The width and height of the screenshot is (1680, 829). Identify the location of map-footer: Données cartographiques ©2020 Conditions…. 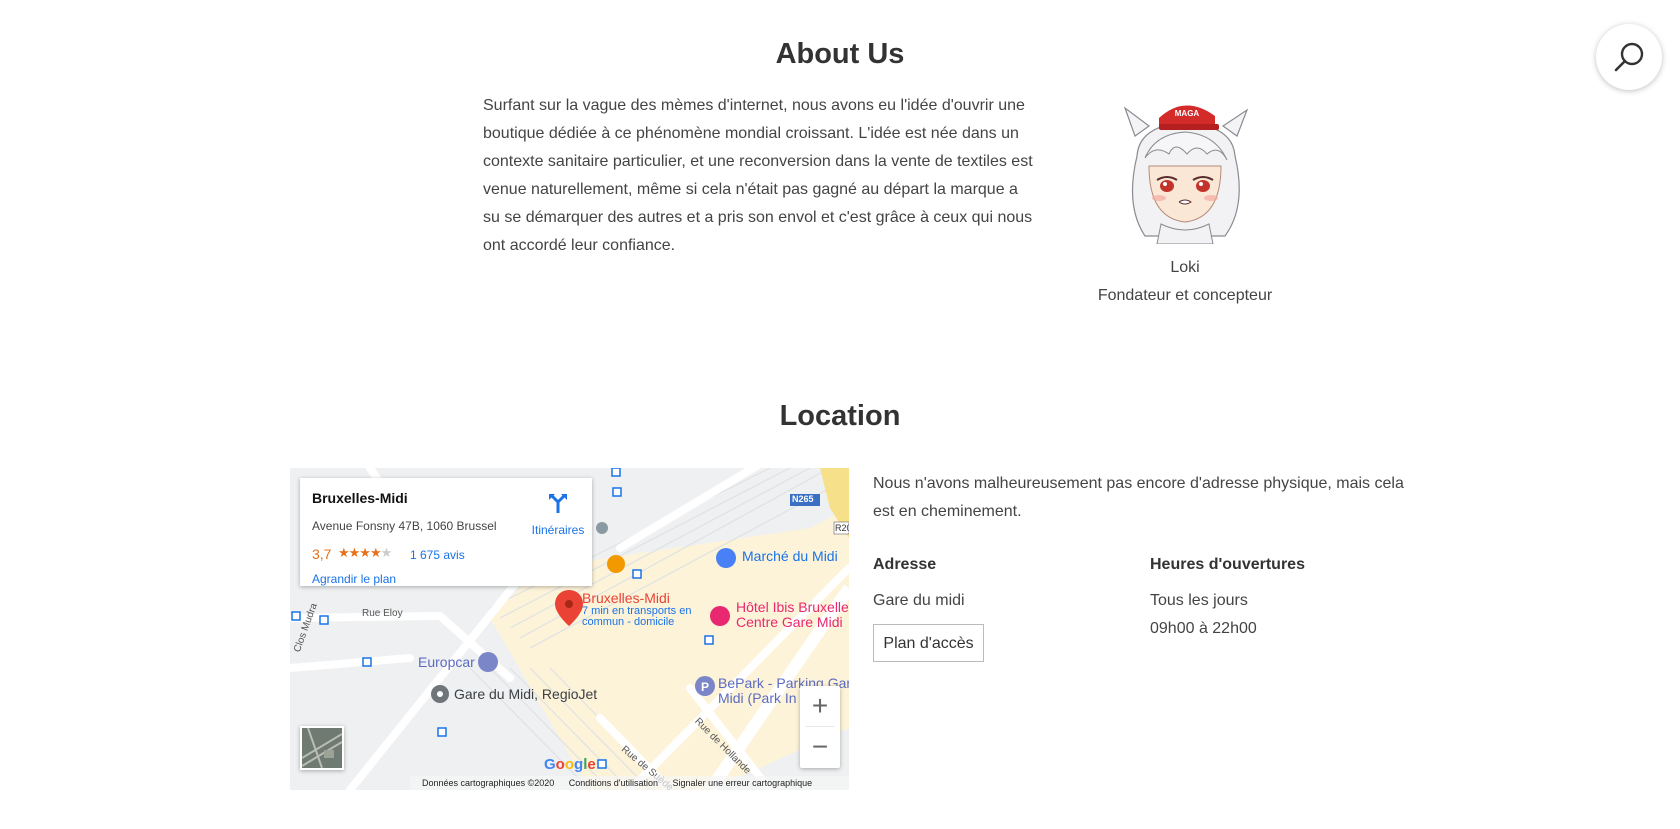
(629, 783).